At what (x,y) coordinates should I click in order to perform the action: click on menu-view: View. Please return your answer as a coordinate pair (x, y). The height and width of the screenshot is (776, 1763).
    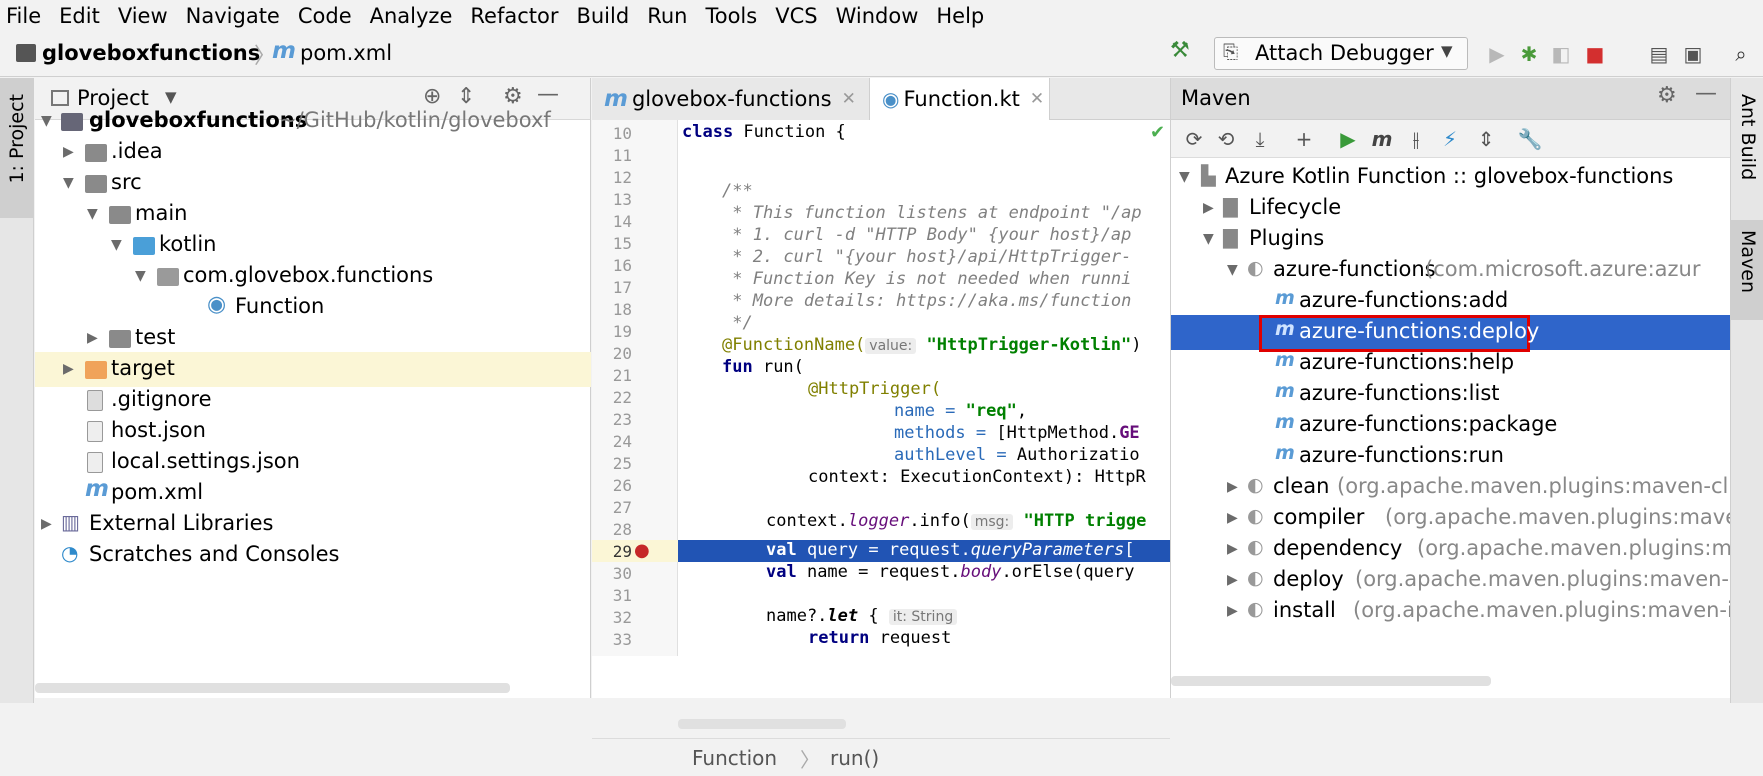
    Looking at the image, I should click on (143, 16).